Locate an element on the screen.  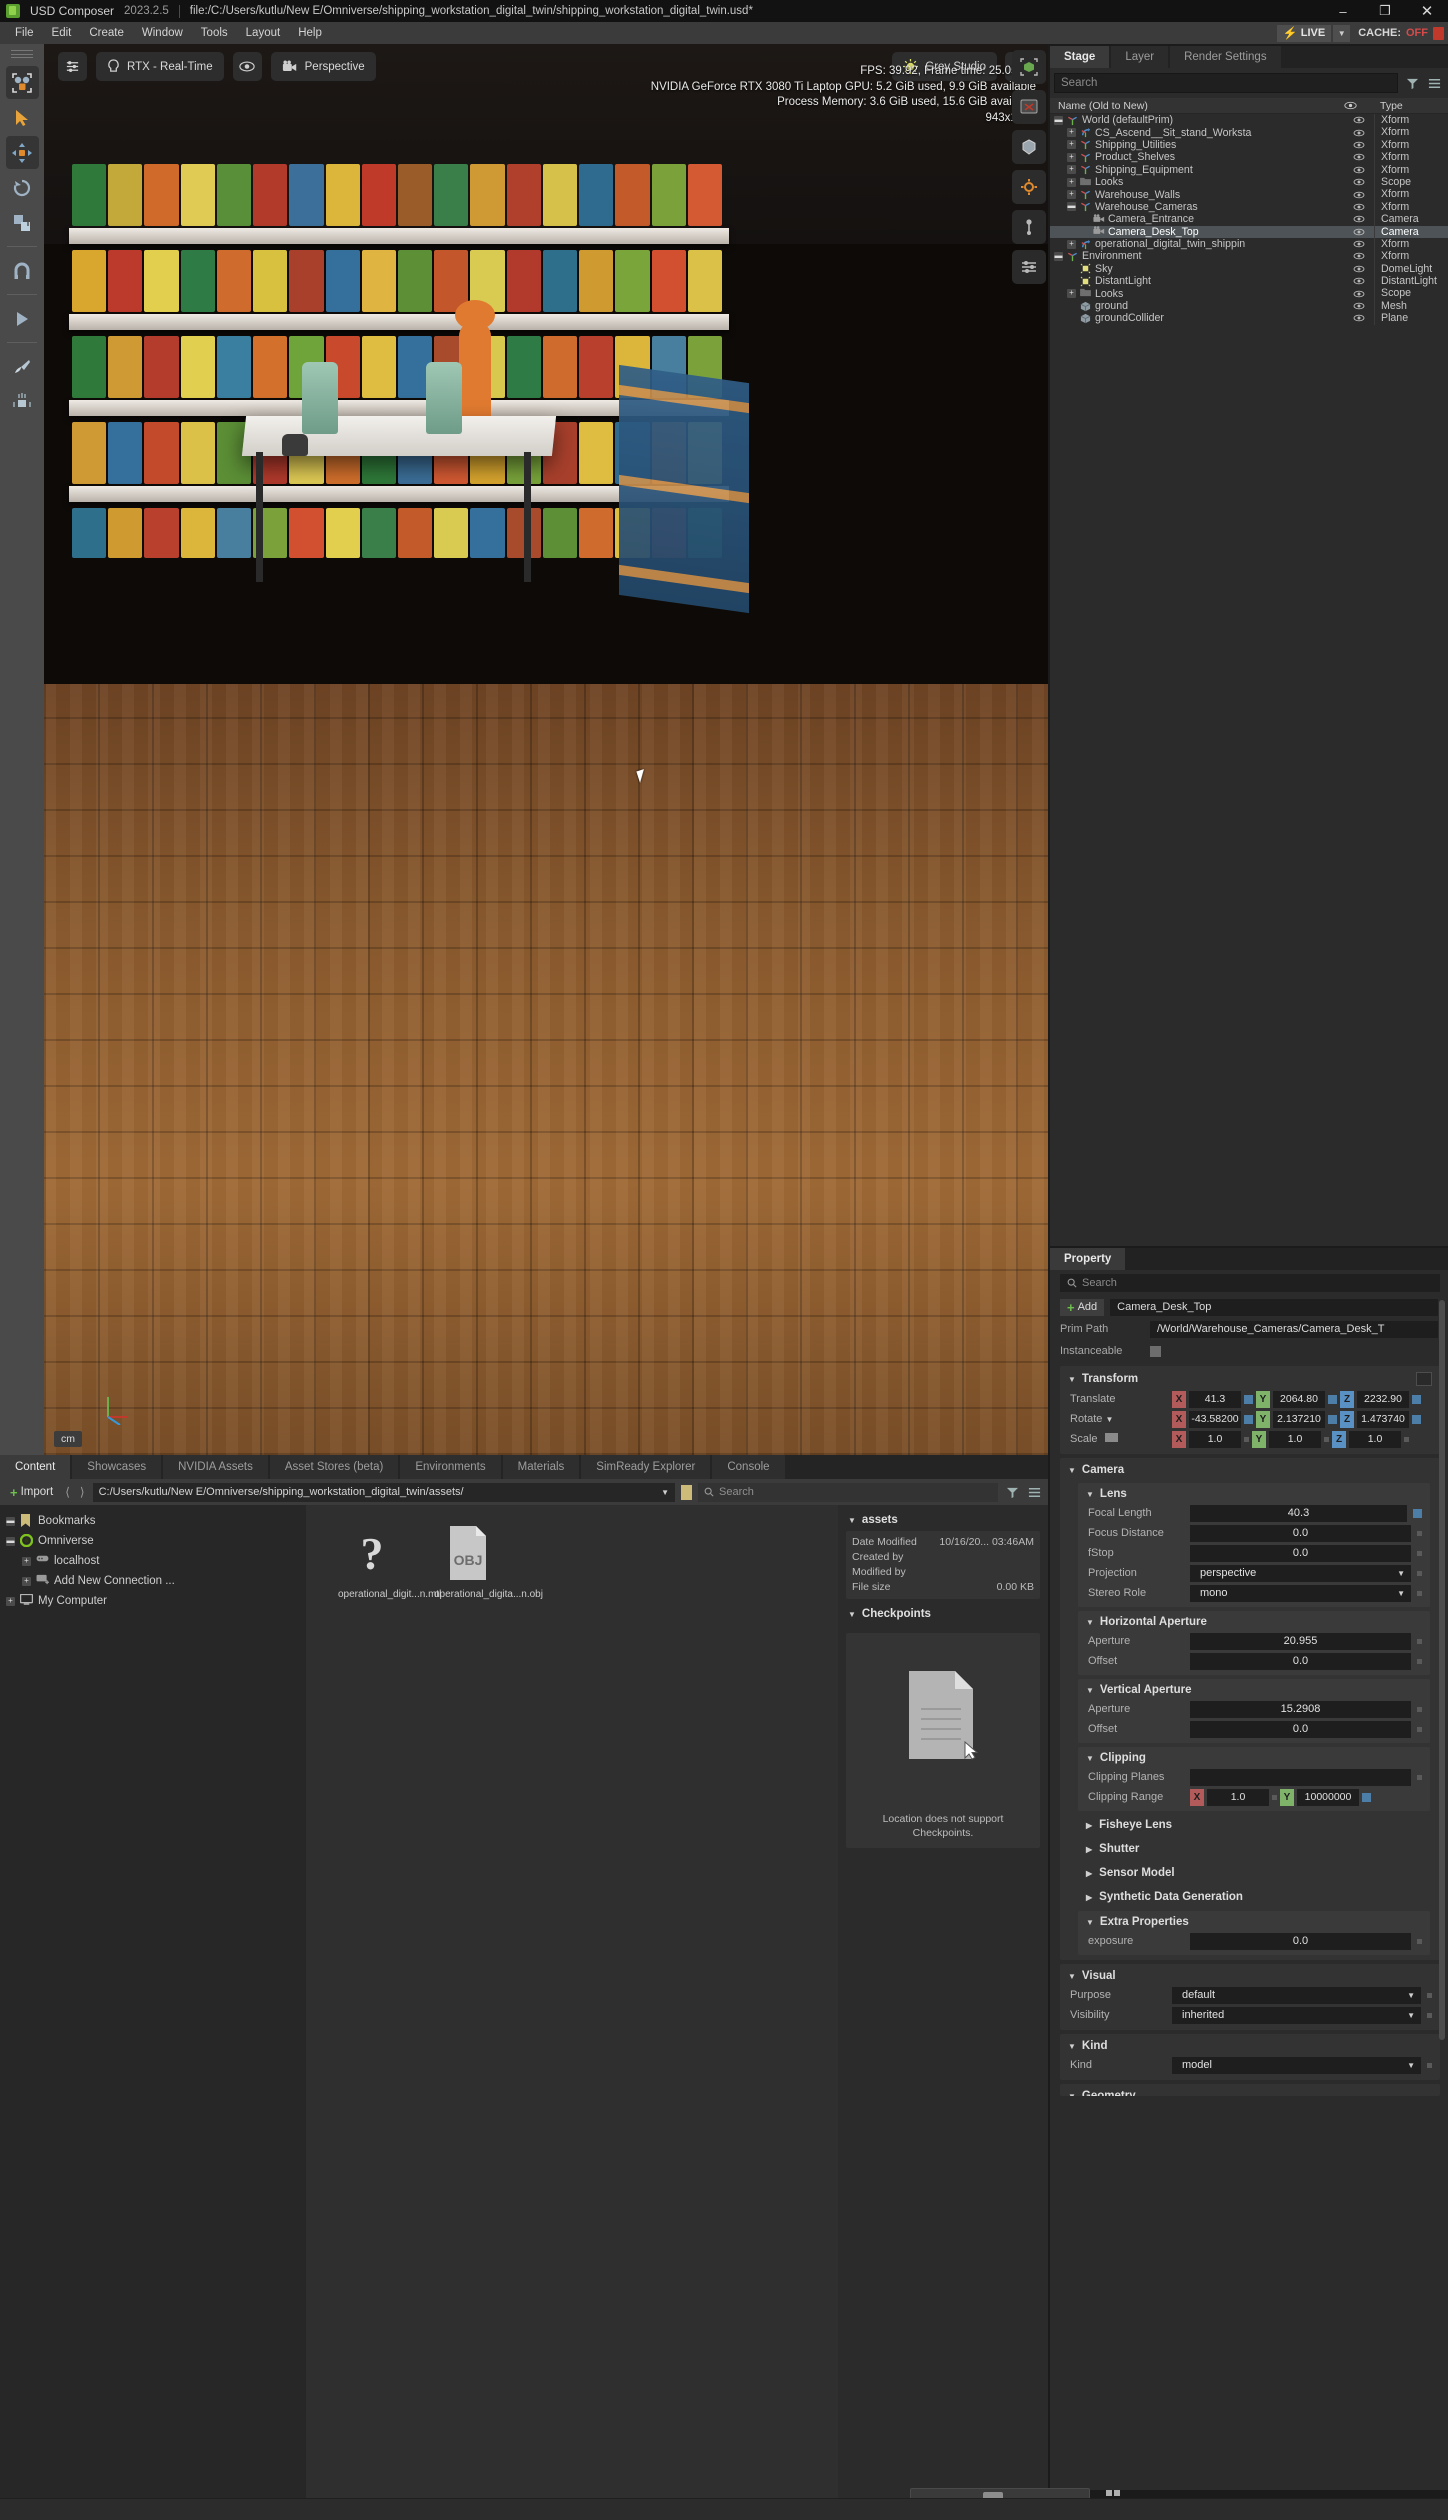
paint-tool is located at coordinates (22, 366).